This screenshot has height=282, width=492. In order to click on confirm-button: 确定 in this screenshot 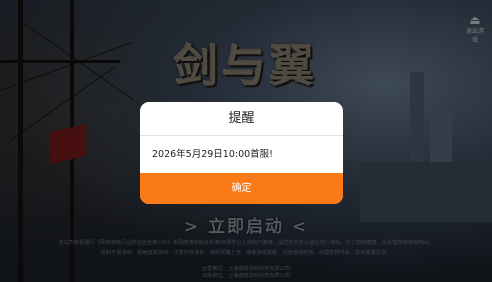, I will do `click(241, 188)`.